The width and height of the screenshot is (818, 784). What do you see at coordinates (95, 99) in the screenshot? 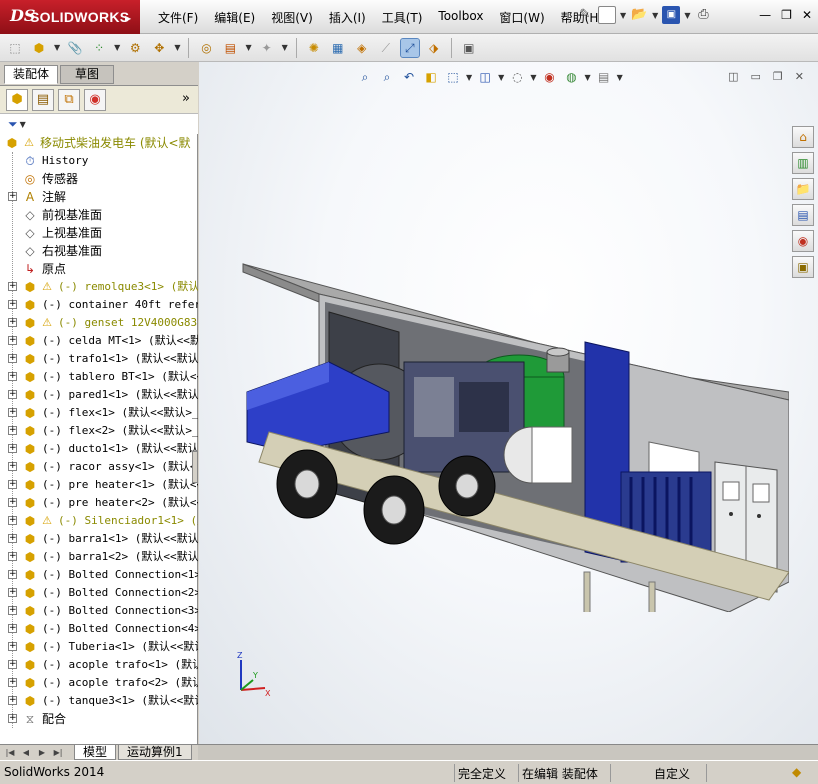
I see `displaymanager-icon: ◉` at bounding box center [95, 99].